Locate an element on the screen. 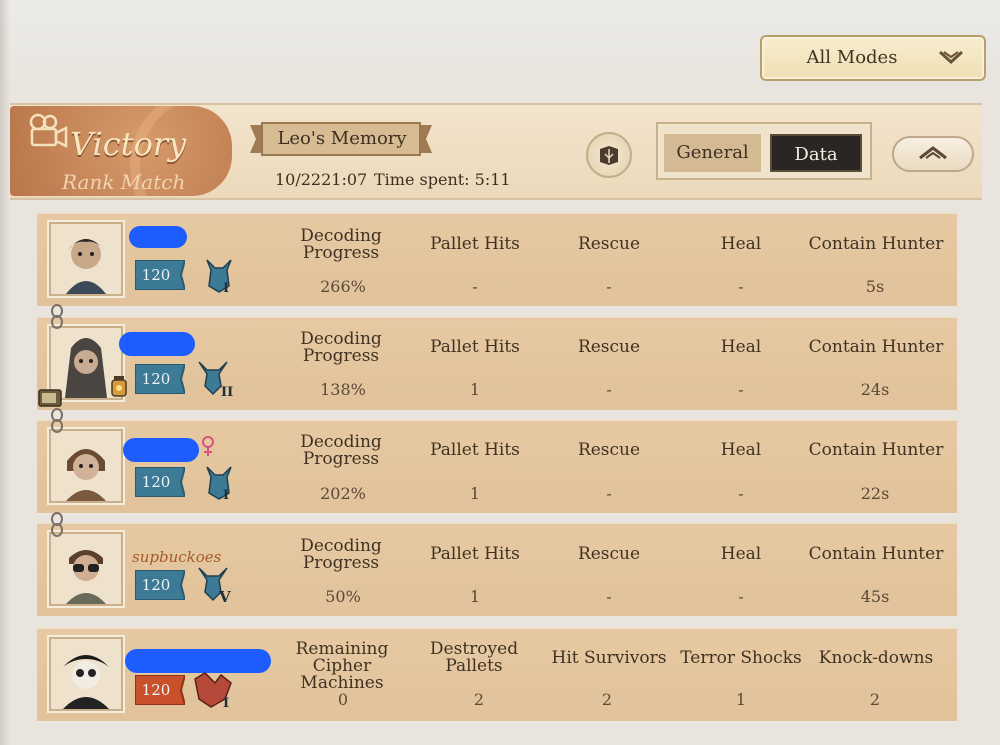  level-3: 120 is located at coordinates (156, 482).